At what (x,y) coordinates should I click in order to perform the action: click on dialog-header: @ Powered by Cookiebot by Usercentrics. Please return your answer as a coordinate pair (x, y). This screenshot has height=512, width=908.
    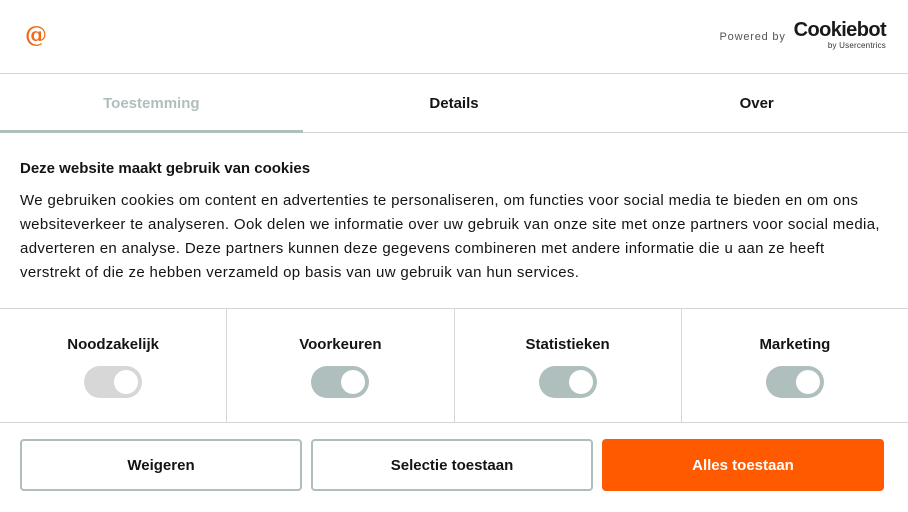
    Looking at the image, I should click on (454, 37).